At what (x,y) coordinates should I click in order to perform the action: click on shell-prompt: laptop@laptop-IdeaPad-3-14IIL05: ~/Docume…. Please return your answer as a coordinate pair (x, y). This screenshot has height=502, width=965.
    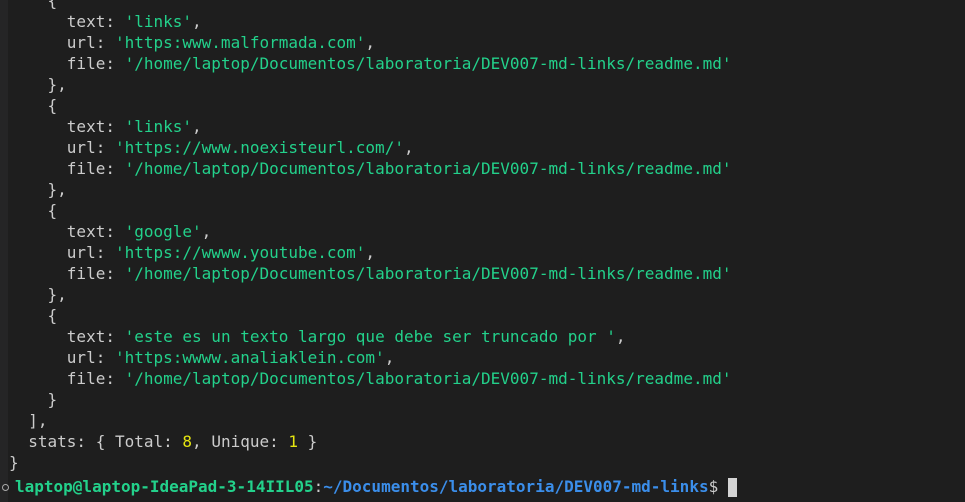
    Looking at the image, I should click on (369, 487).